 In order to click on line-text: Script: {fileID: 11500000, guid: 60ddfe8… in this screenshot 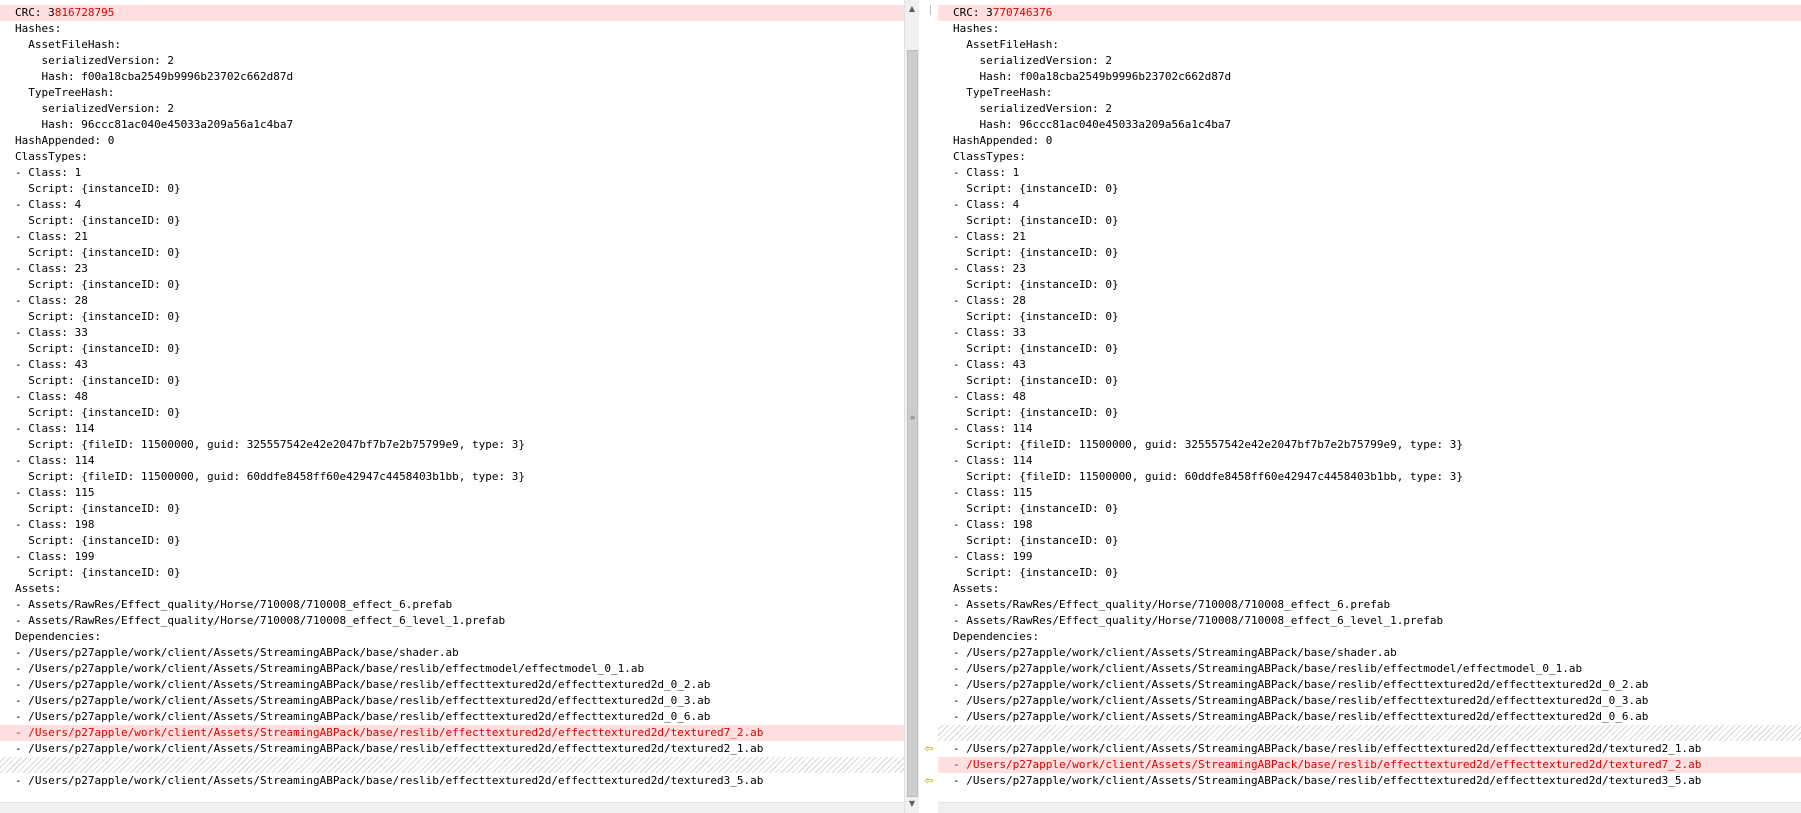, I will do `click(1208, 476)`.